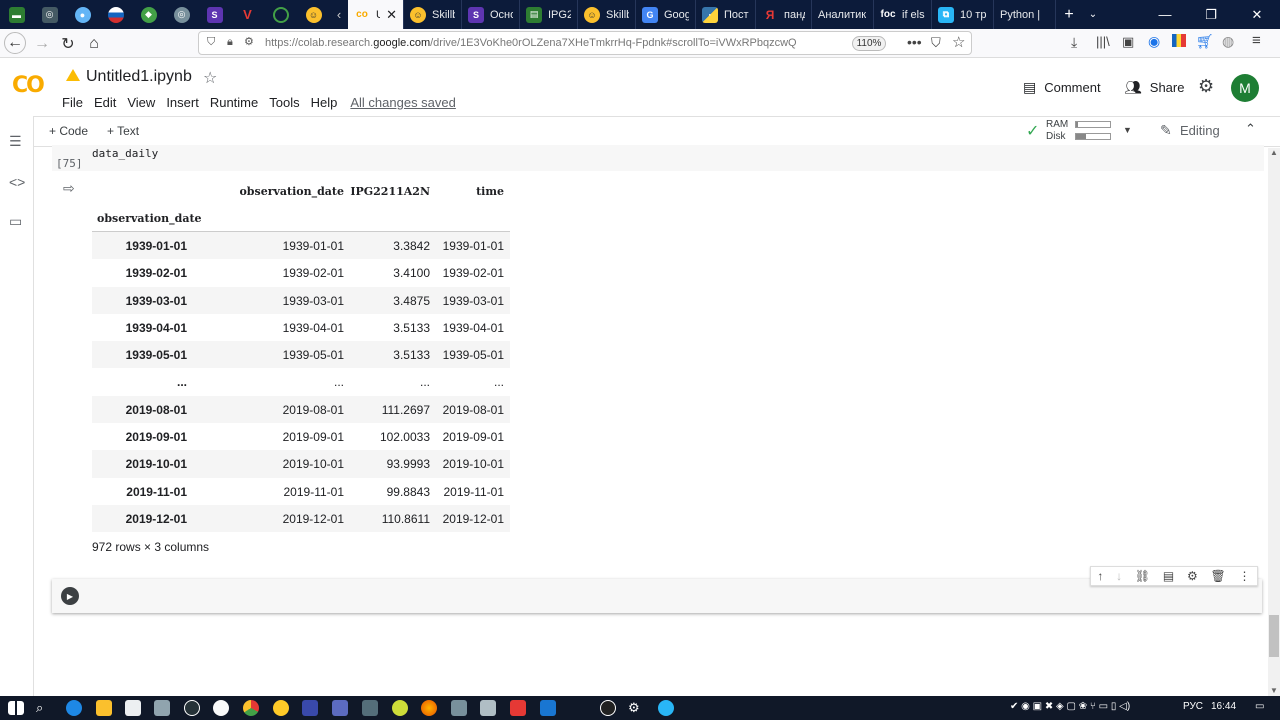  What do you see at coordinates (49, 14) in the screenshot?
I see `pinned-tab-2: ◎` at bounding box center [49, 14].